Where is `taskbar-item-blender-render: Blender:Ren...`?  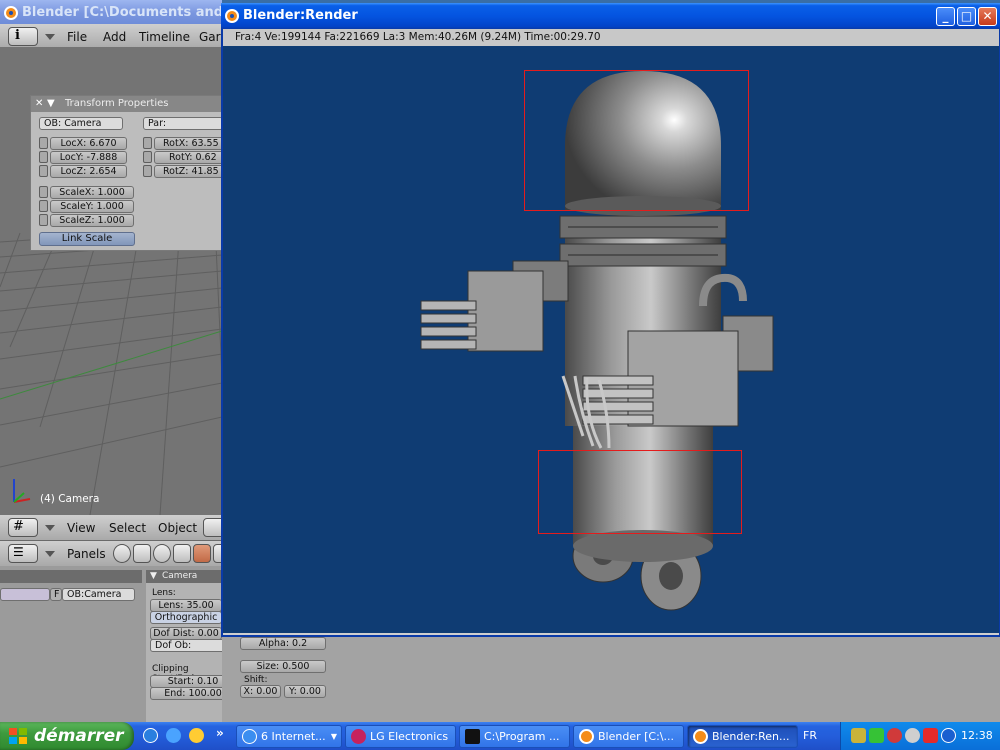 taskbar-item-blender-render: Blender:Ren... is located at coordinates (742, 736).